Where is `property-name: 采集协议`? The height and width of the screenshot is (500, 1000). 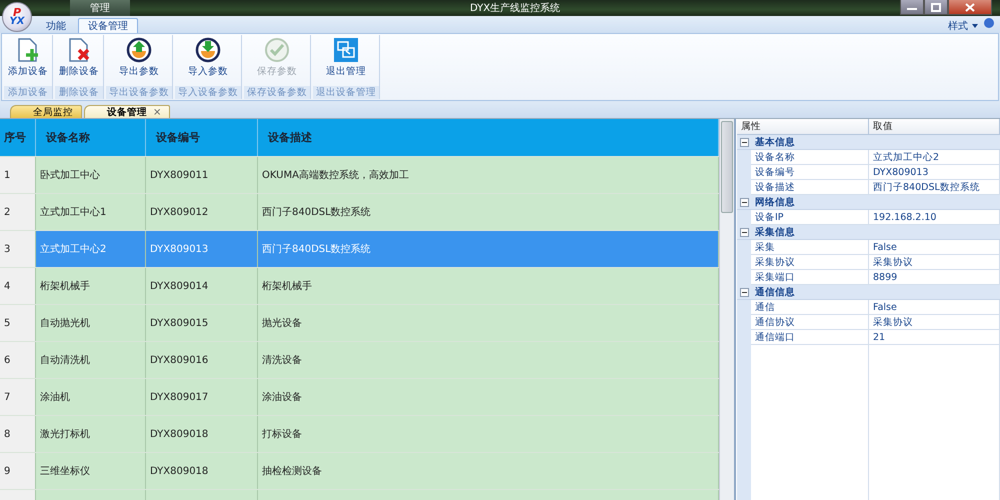
property-name: 采集协议 is located at coordinates (810, 262).